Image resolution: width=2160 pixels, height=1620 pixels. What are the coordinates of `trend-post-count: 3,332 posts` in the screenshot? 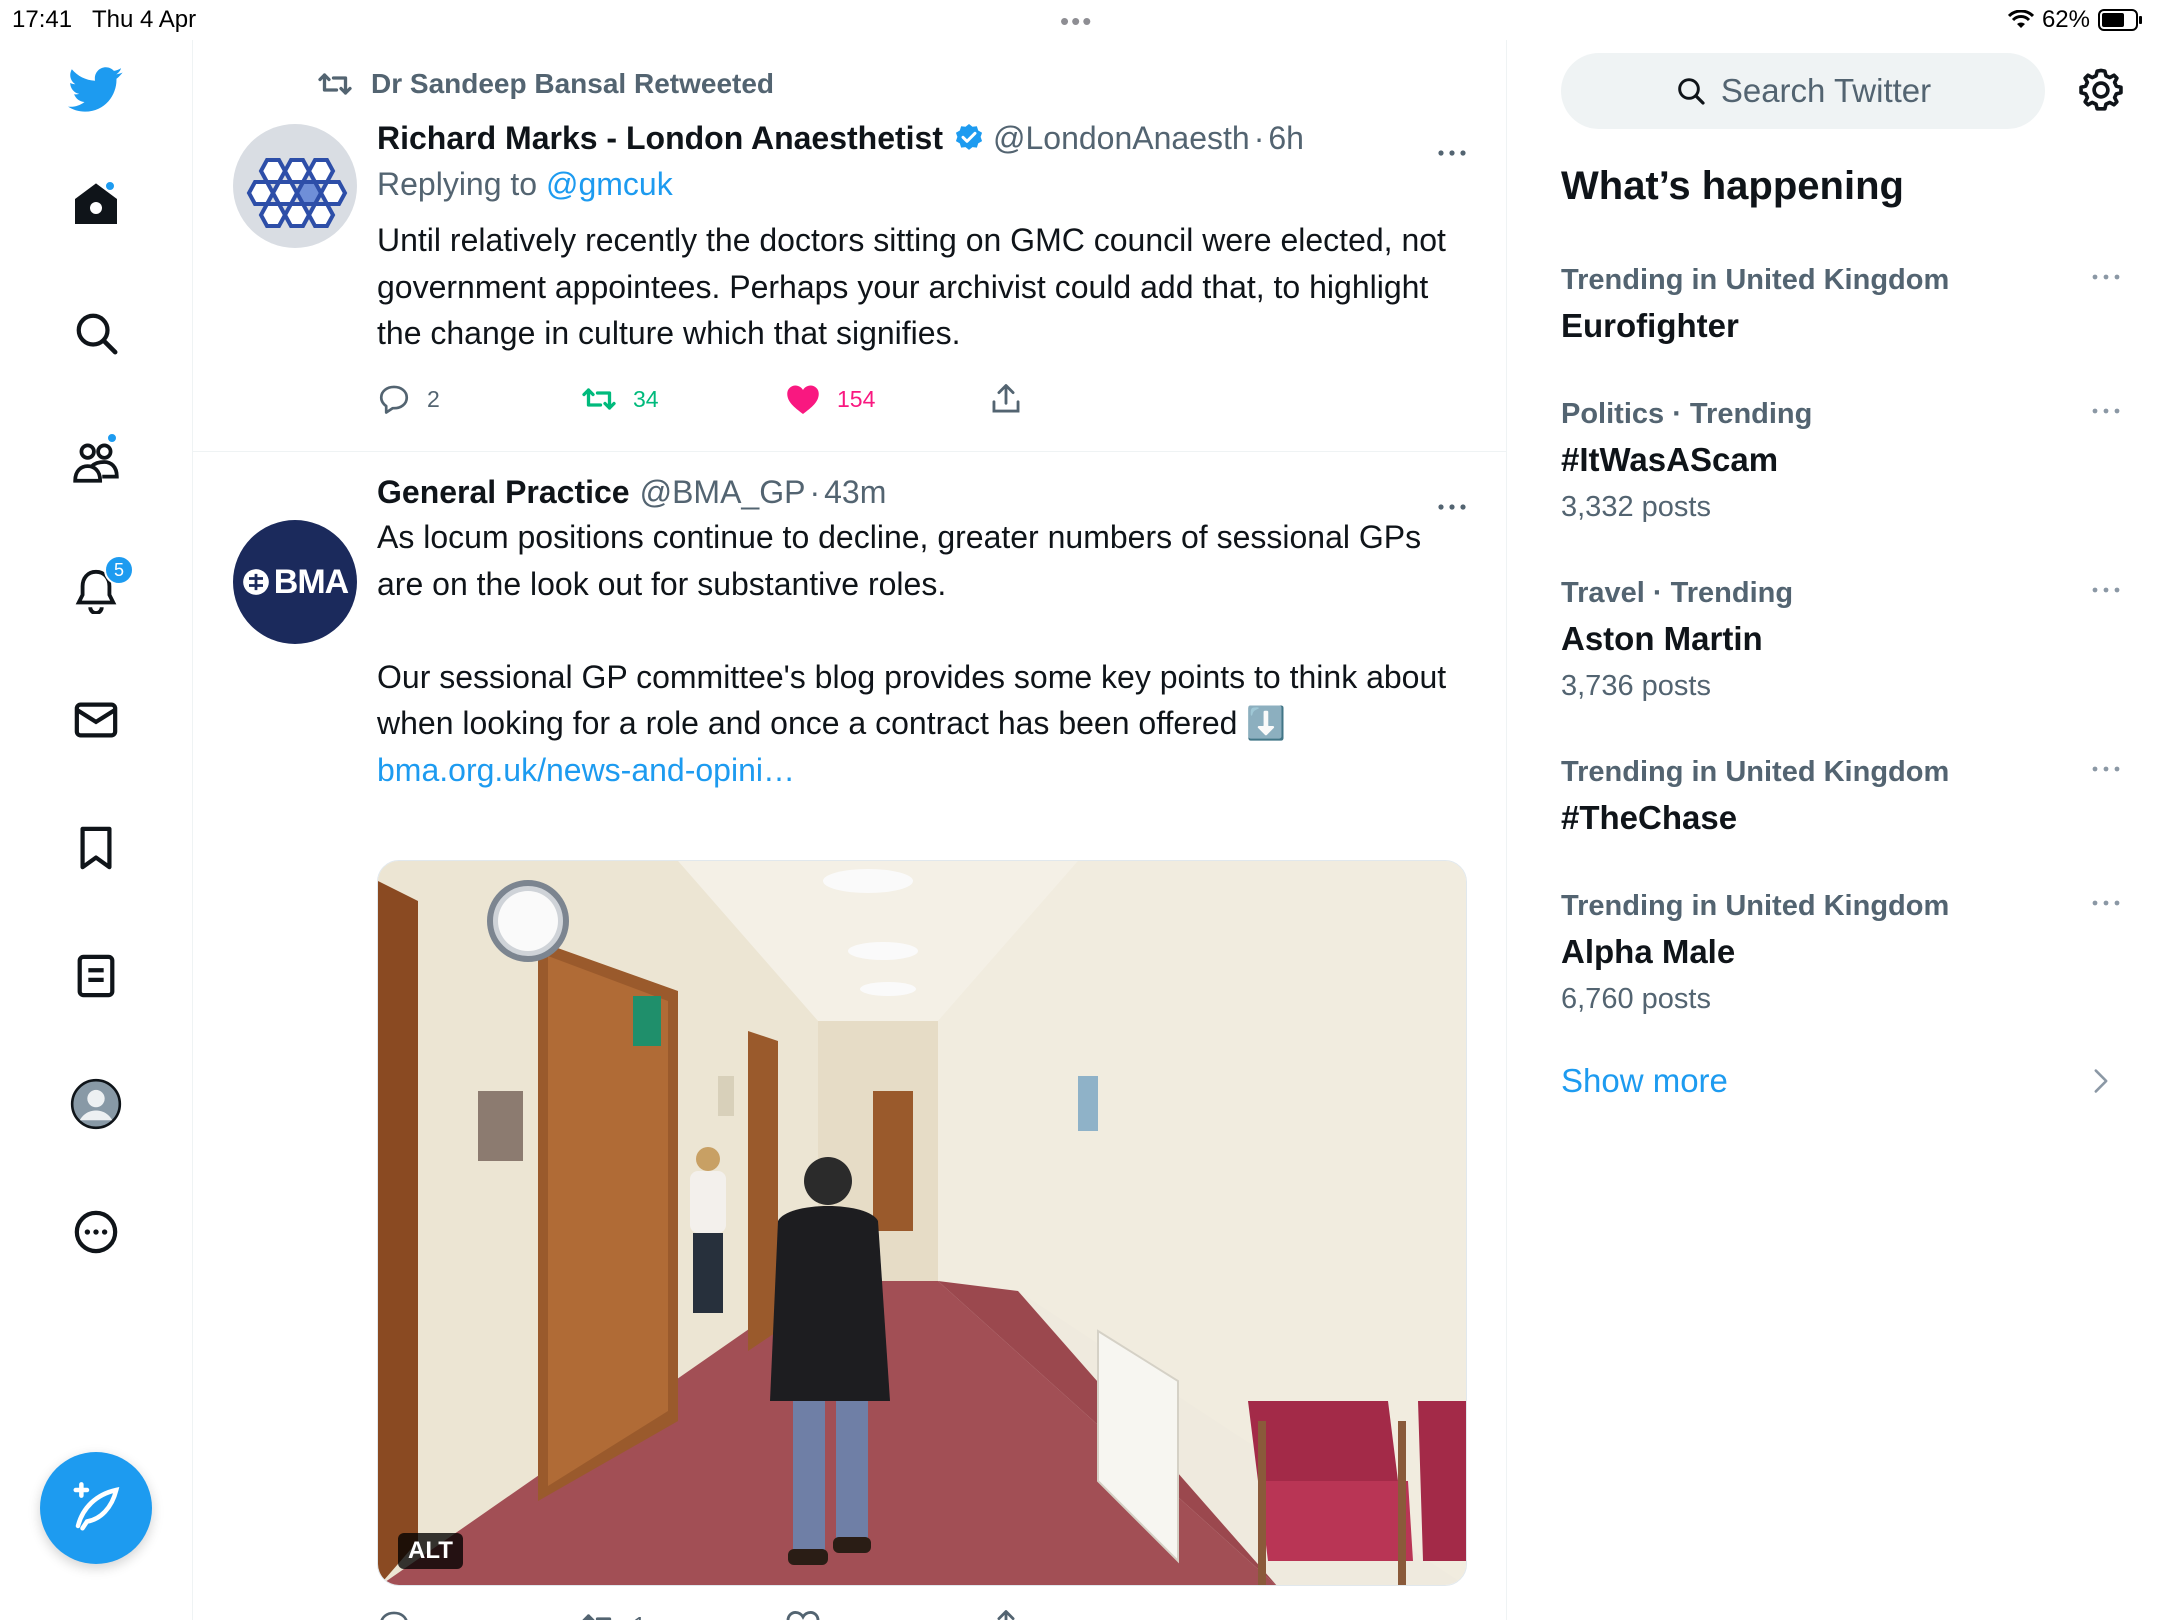 It's located at (1636, 507).